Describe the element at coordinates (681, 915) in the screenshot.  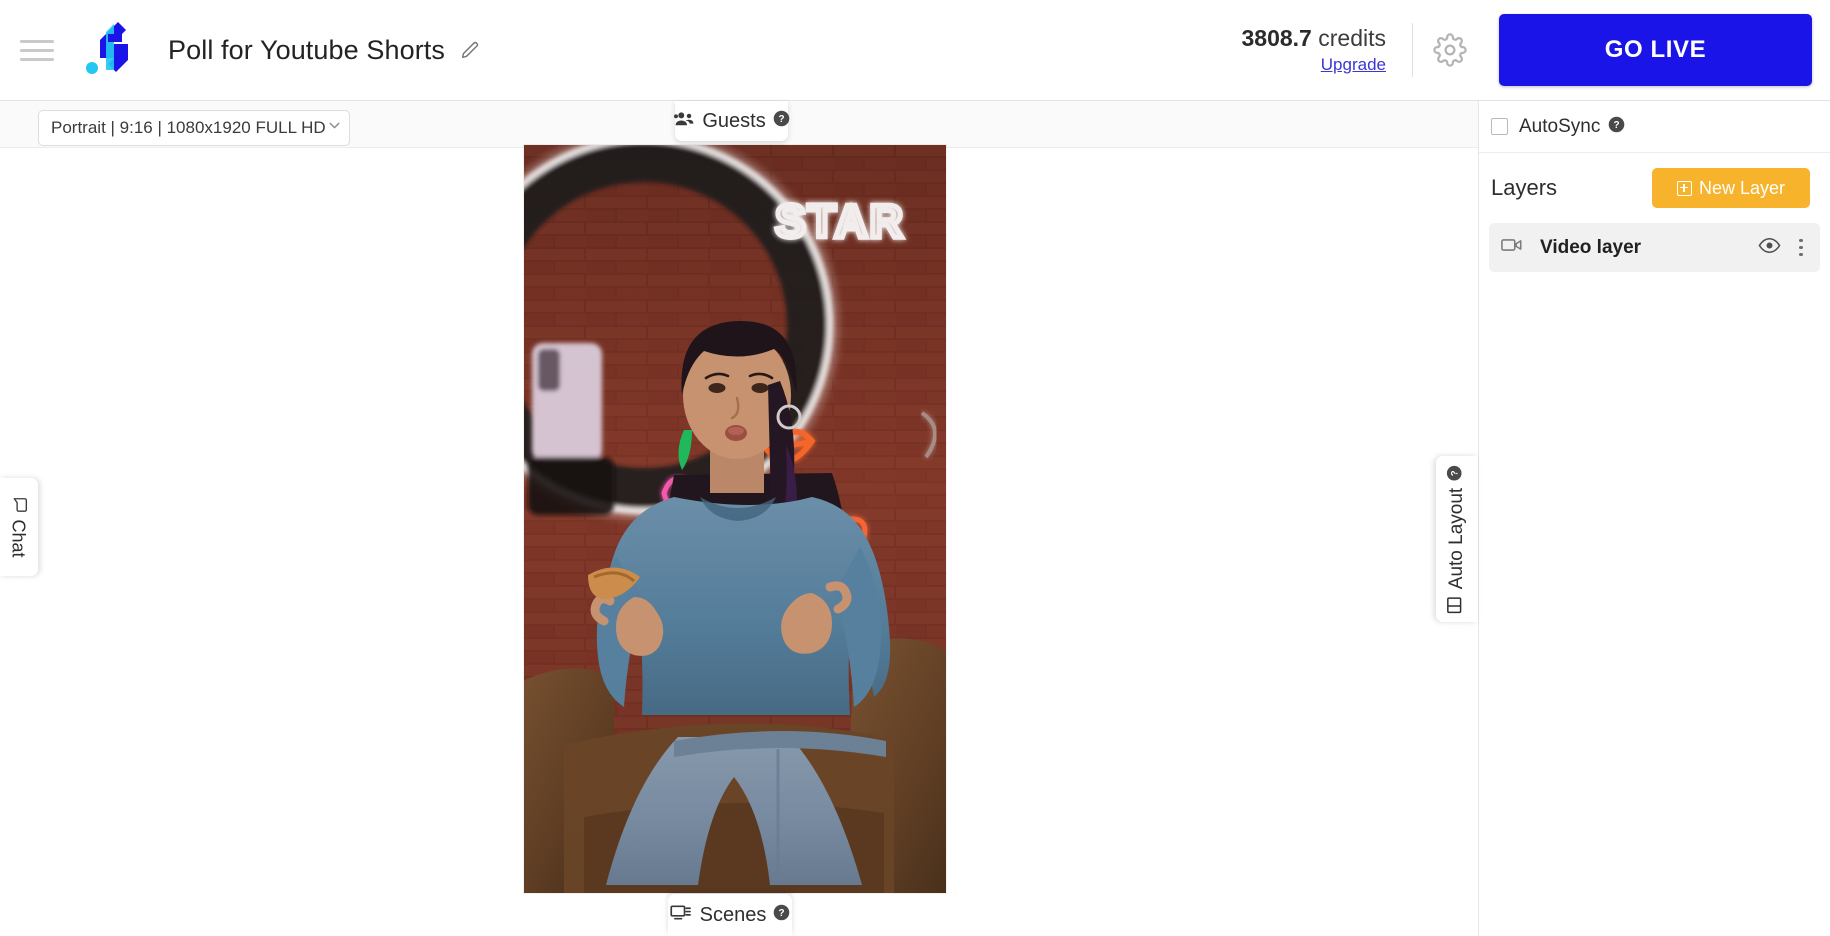
I see `screens-icon` at that location.